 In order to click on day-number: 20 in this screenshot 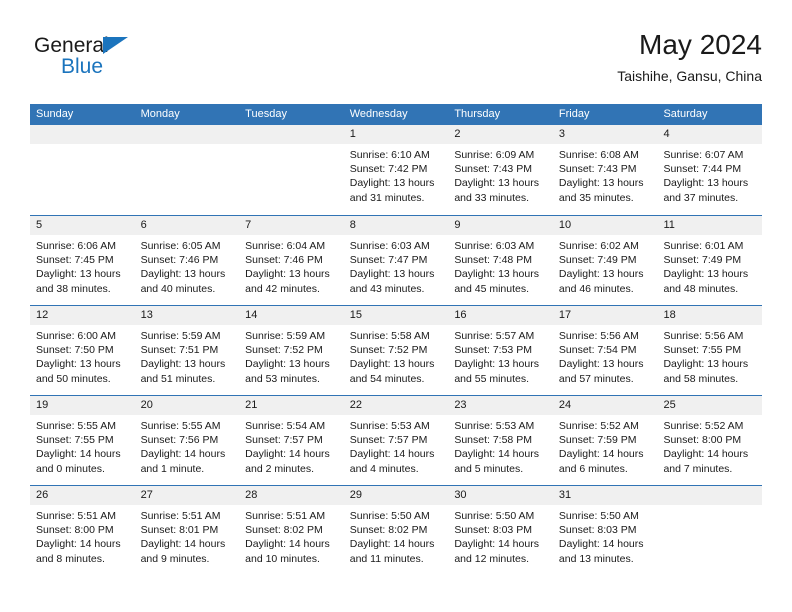, I will do `click(187, 405)`.